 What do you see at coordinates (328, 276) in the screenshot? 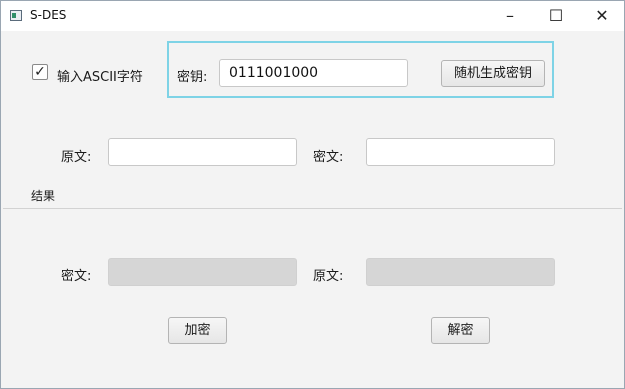
I see `plaintext-result-label: 原文:` at bounding box center [328, 276].